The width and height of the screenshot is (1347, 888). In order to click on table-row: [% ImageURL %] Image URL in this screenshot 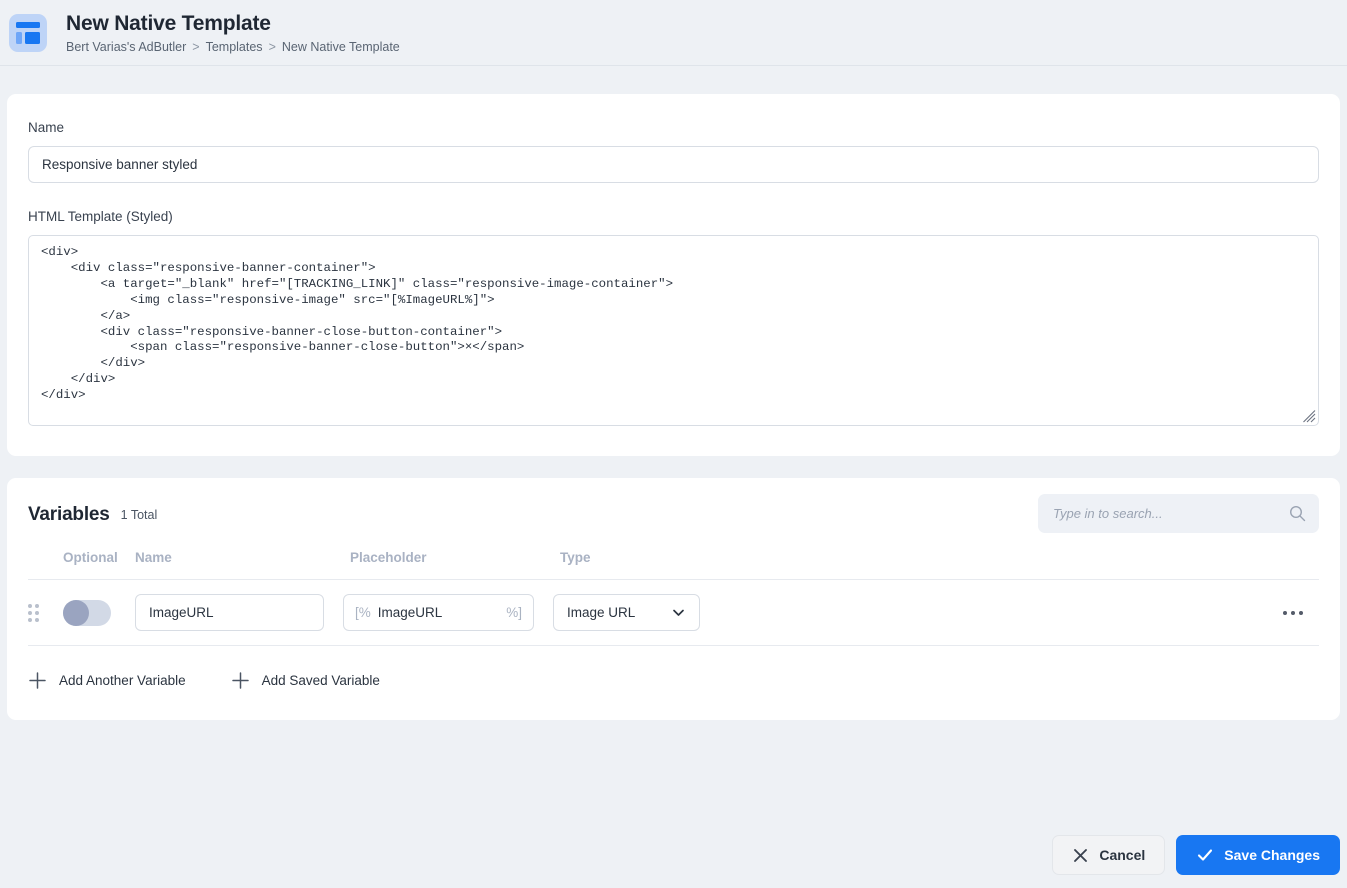, I will do `click(673, 613)`.